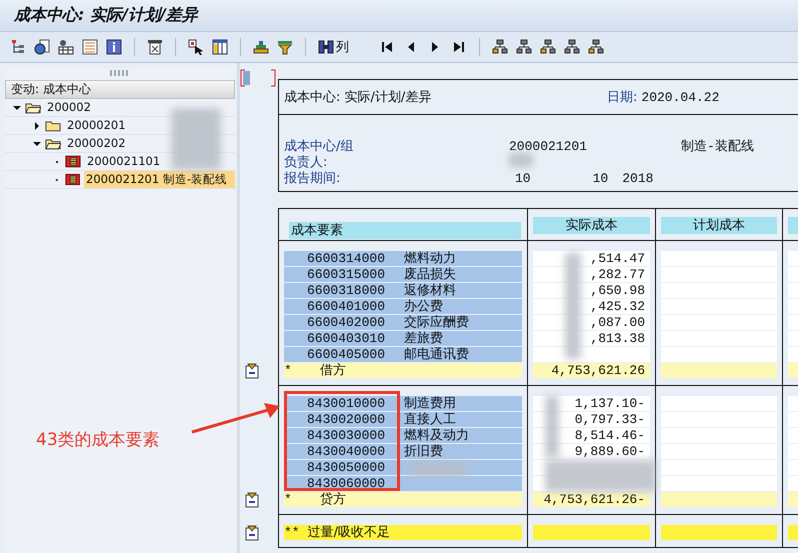 This screenshot has height=553, width=798. I want to click on cost-element-cell: 8430040000 折旧费, so click(403, 451).